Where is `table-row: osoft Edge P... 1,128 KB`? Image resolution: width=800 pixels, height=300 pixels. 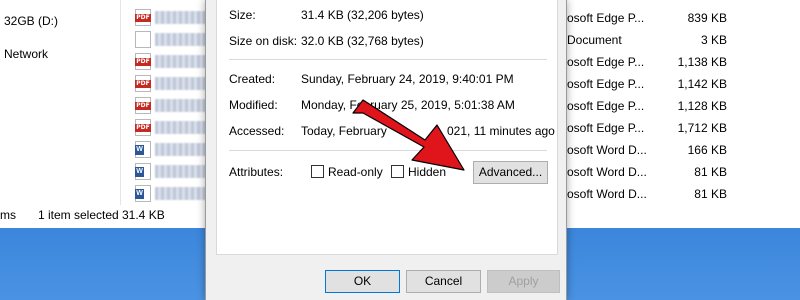
table-row: osoft Edge P... 1,128 KB is located at coordinates (683, 106).